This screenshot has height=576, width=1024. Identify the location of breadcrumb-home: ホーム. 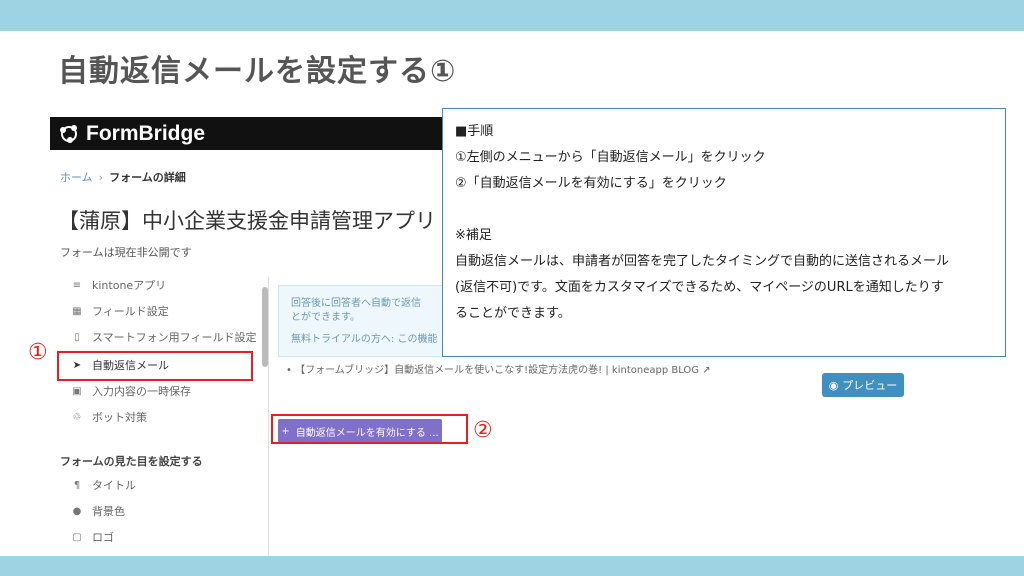
(76, 177).